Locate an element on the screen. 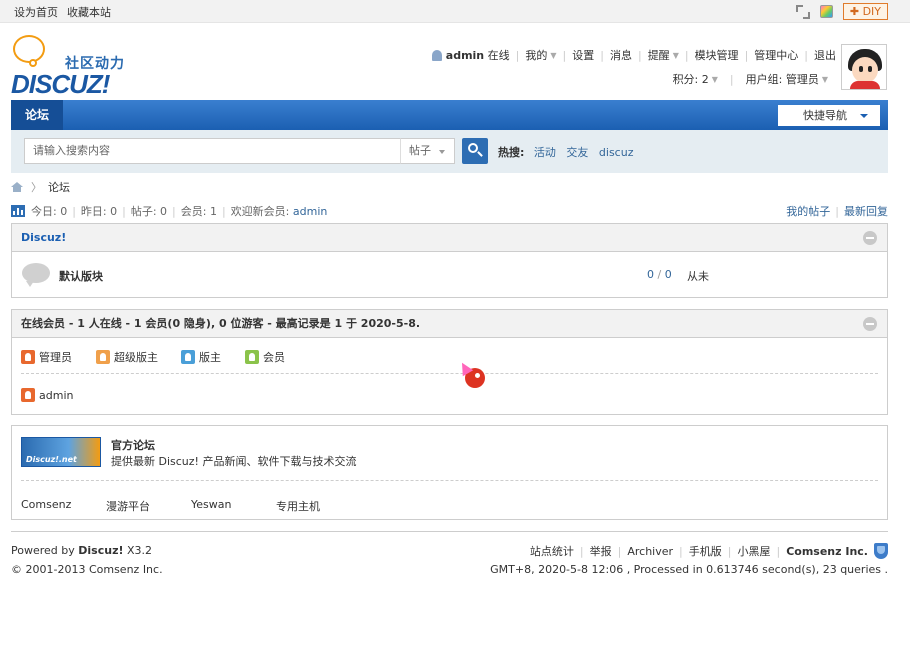 This screenshot has width=910, height=646. search-type-select: 帖子 is located at coordinates (427, 151).